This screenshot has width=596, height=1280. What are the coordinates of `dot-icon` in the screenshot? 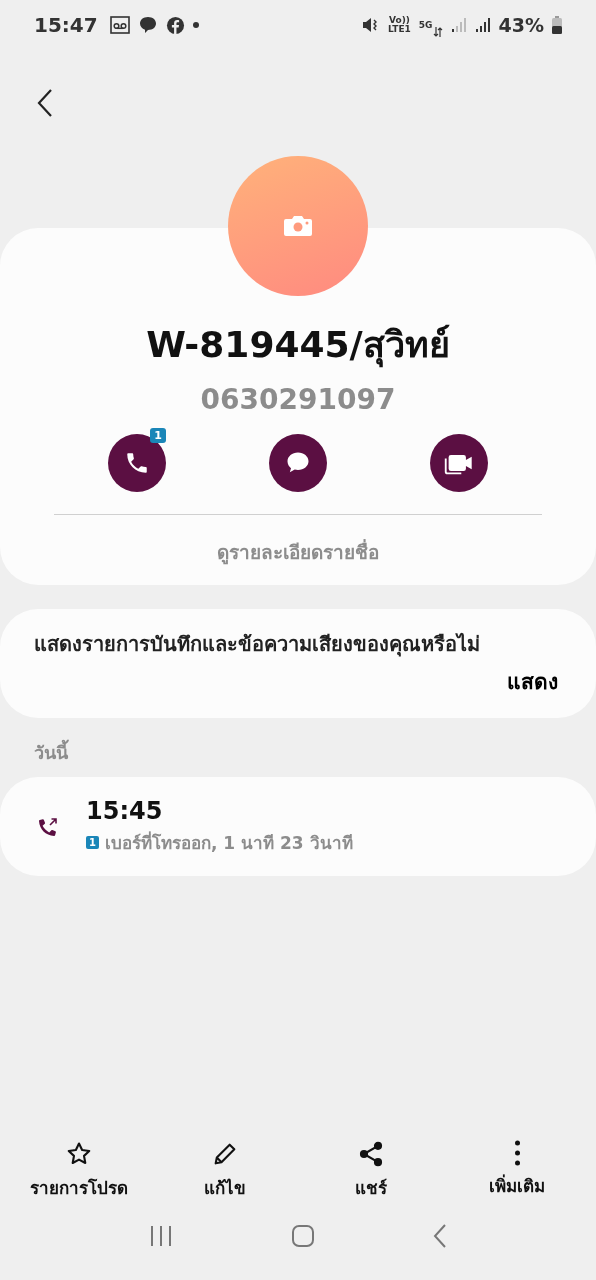 It's located at (195, 25).